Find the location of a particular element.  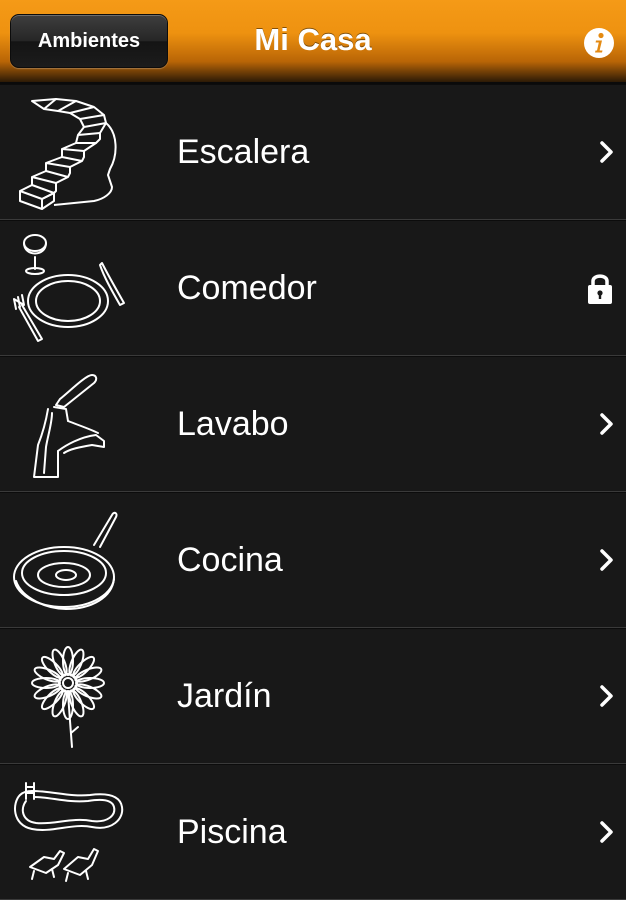

list-item-label: Escalera is located at coordinates (243, 152).